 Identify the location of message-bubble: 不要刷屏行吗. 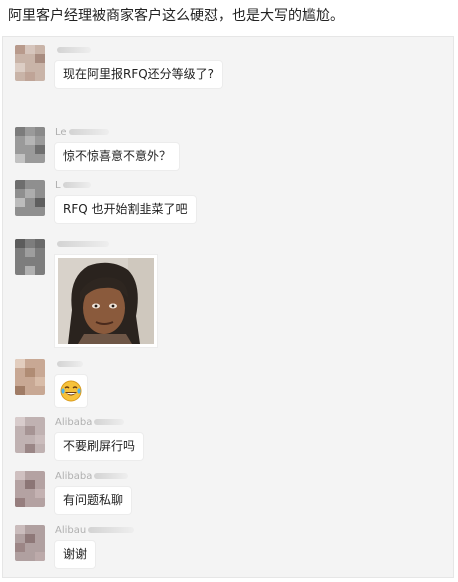
(99, 446).